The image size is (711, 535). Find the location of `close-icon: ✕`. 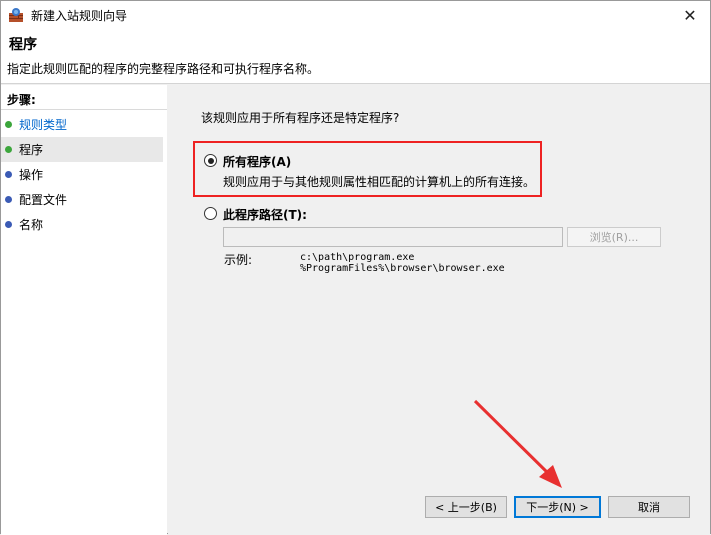

close-icon: ✕ is located at coordinates (690, 15).